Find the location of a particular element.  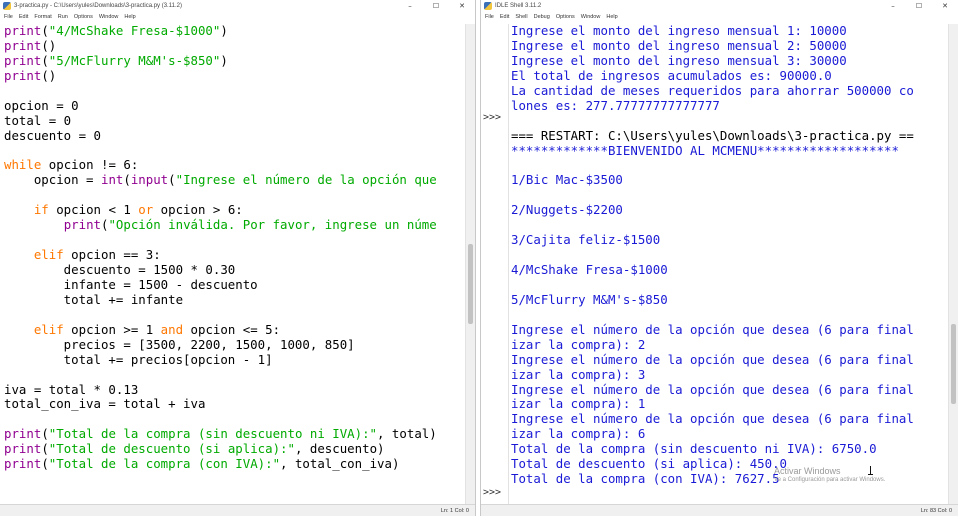

code-token: opcion <= 5: is located at coordinates (232, 329).